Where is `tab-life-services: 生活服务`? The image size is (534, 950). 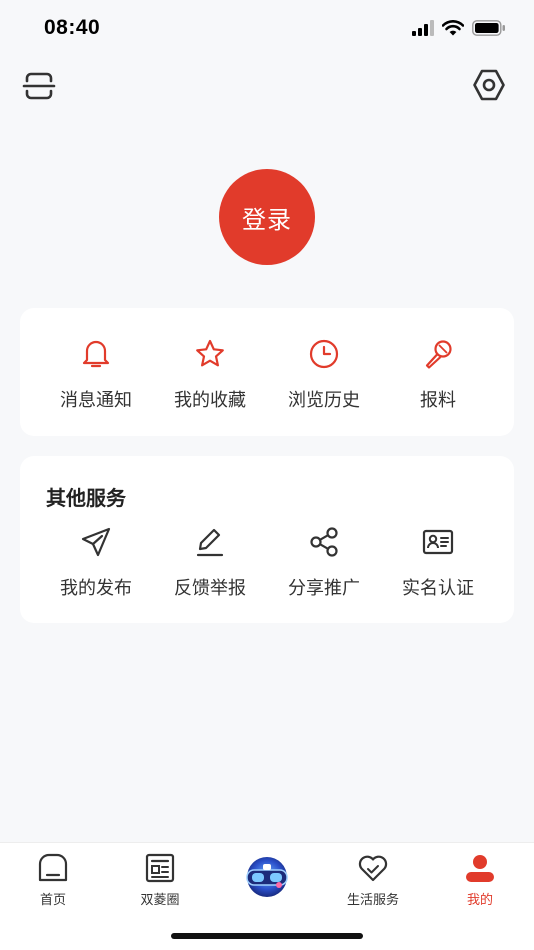
tab-life-services: 生活服务 is located at coordinates (373, 879).